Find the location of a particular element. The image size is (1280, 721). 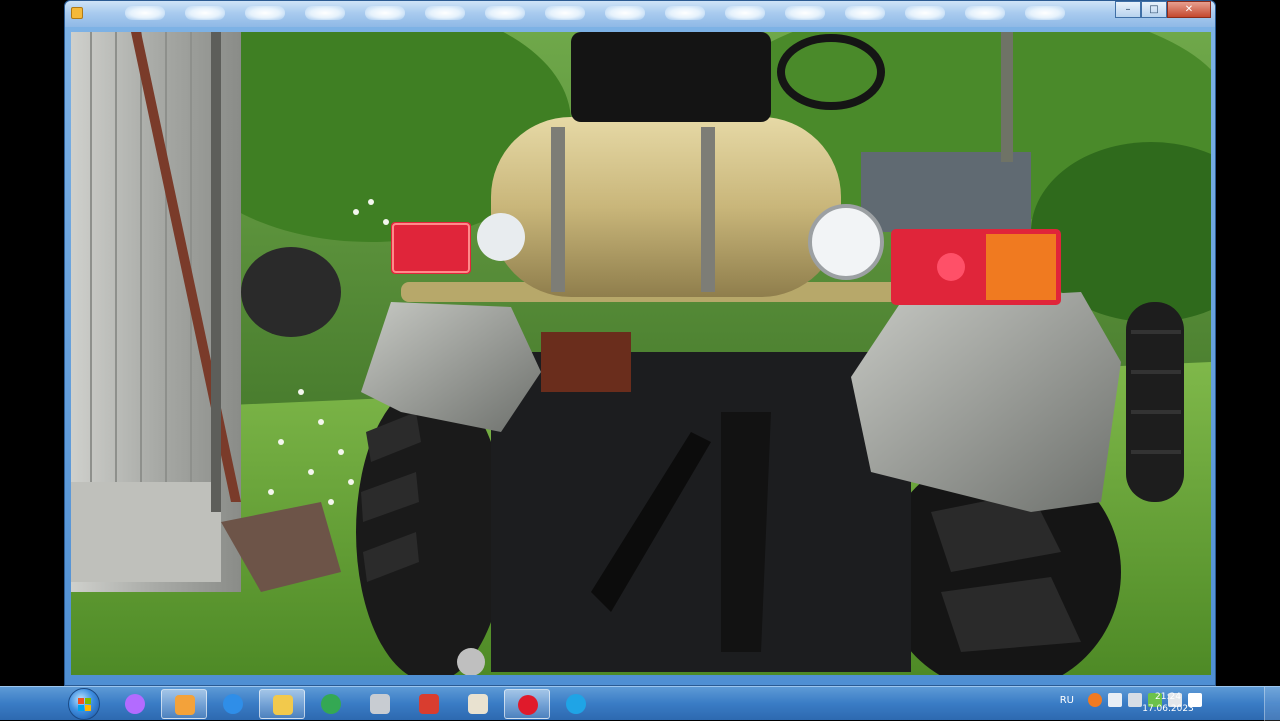

clock-date: 17.06.2023 is located at coordinates (1168, 709).